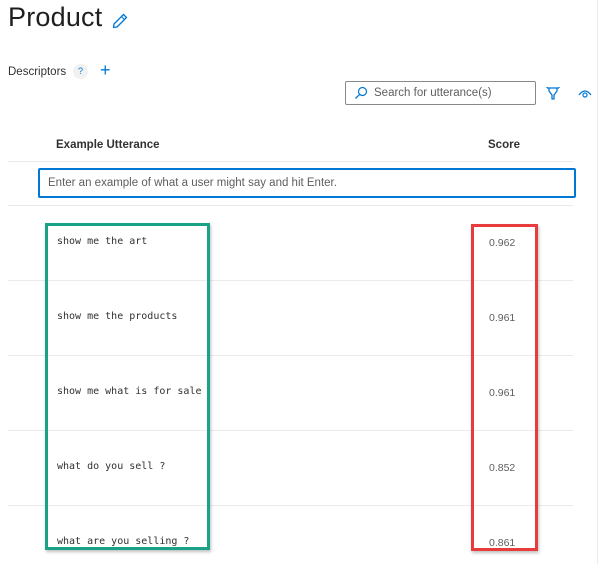 The width and height of the screenshot is (600, 564). I want to click on help-icon: ?, so click(80, 71).